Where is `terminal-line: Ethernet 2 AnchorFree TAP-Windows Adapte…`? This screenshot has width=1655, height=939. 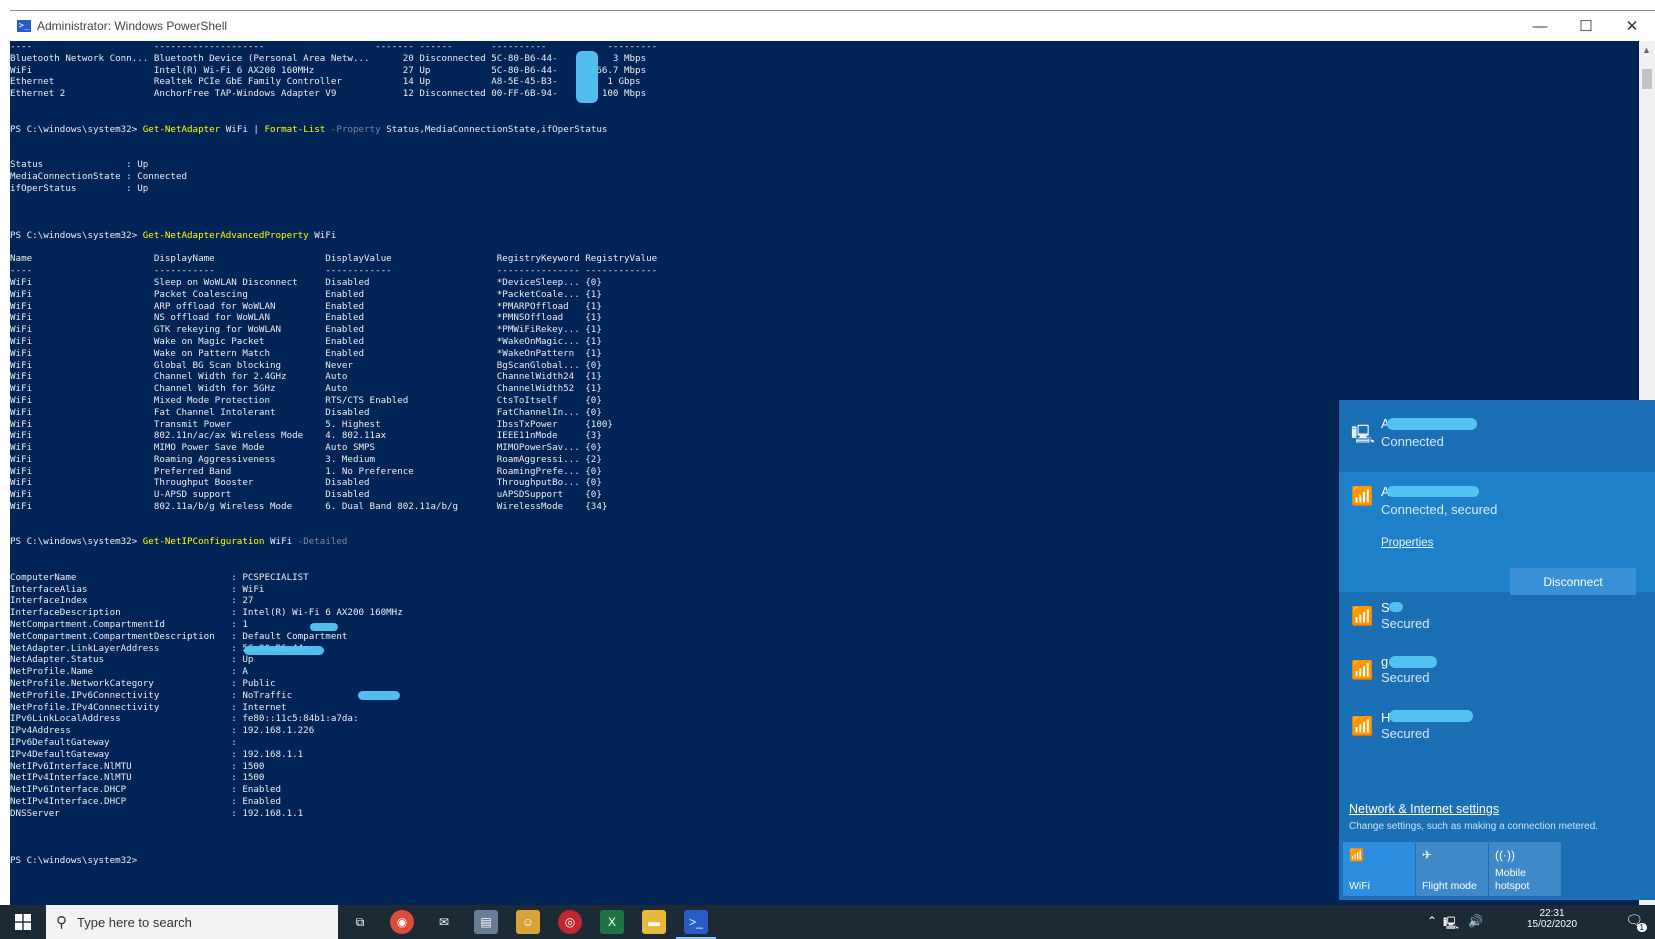
terminal-line: Ethernet 2 AnchorFree TAP-Windows Adapte… is located at coordinates (328, 94).